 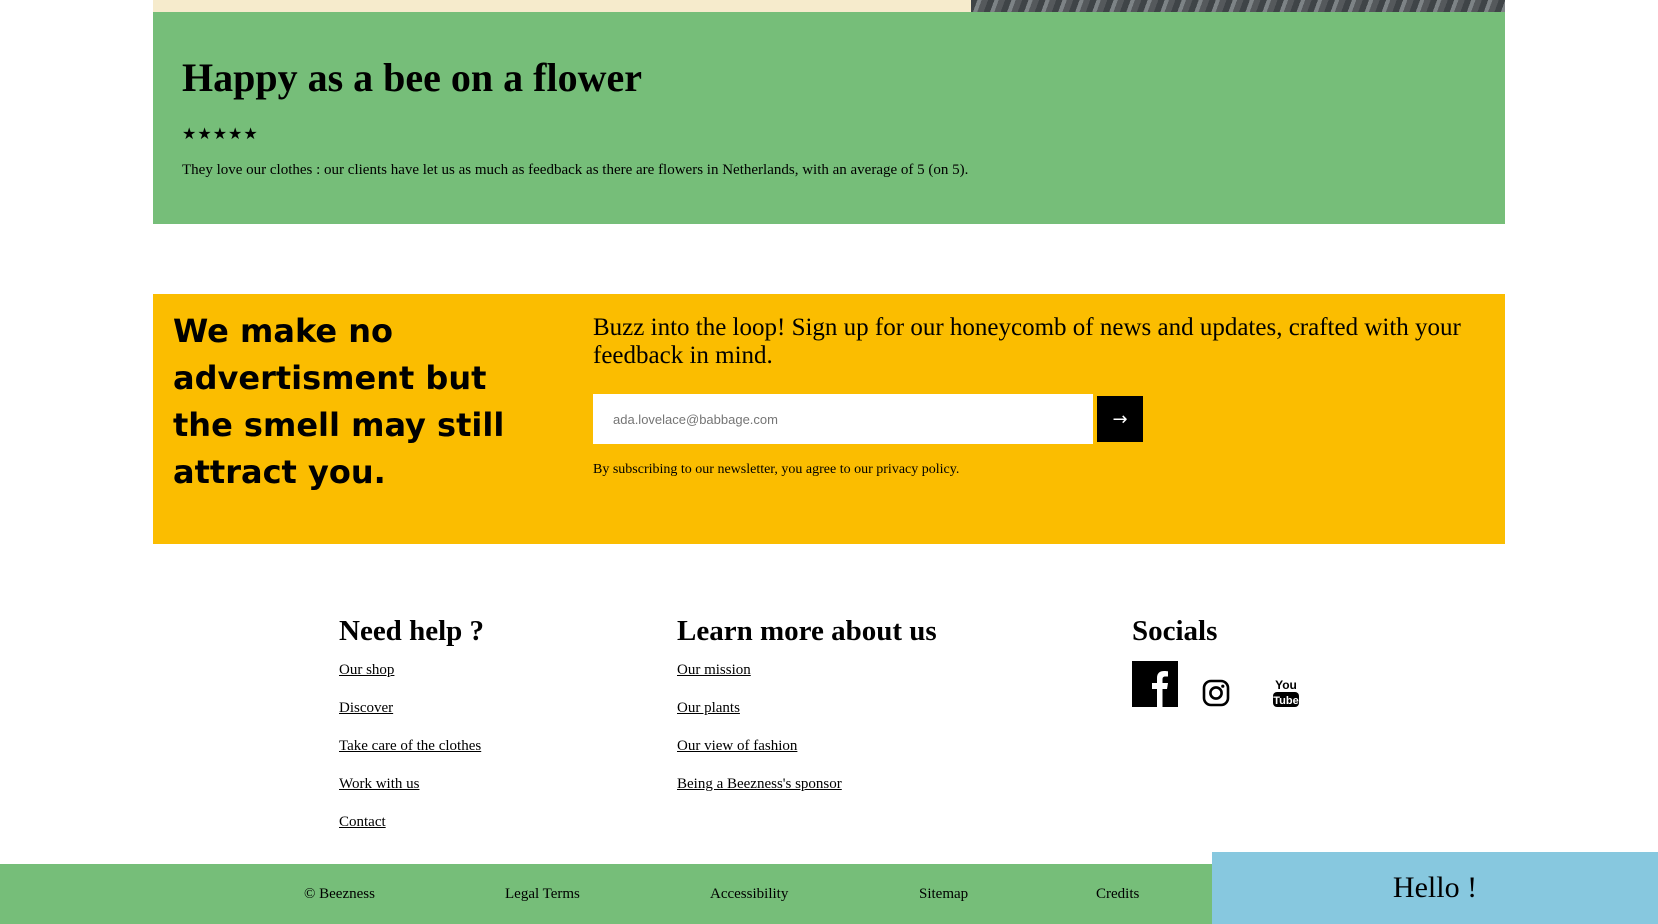 I want to click on youtube-icon-text-top: You, so click(x=1286, y=685).